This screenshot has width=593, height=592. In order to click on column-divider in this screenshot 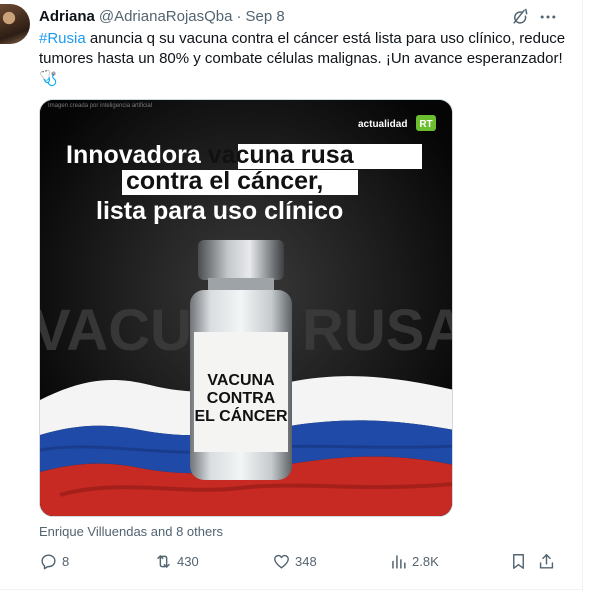, I will do `click(582, 296)`.